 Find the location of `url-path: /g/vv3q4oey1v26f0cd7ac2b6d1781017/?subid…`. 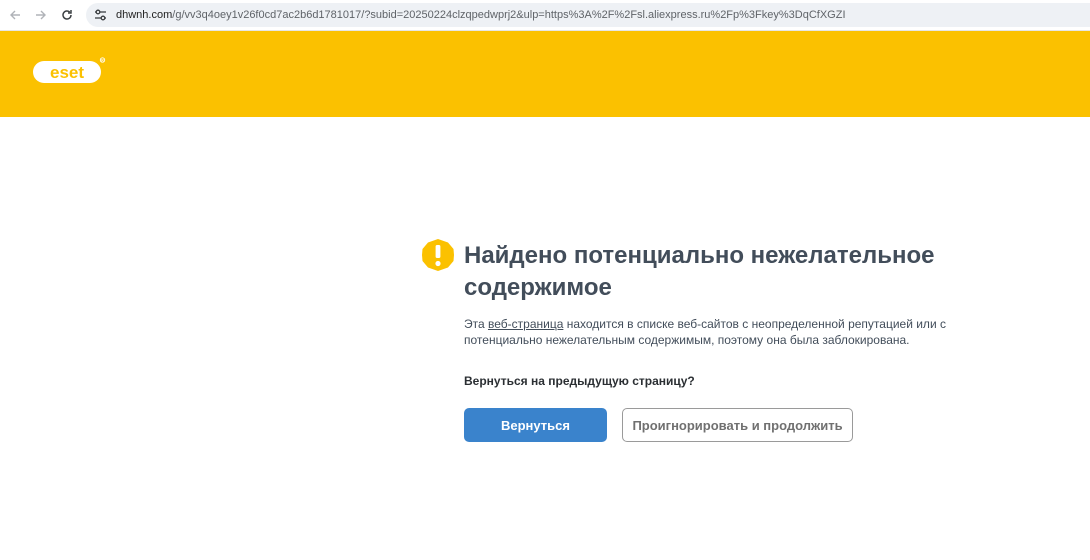

url-path: /g/vv3q4oey1v26f0cd7ac2b6d1781017/?subid… is located at coordinates (509, 15).